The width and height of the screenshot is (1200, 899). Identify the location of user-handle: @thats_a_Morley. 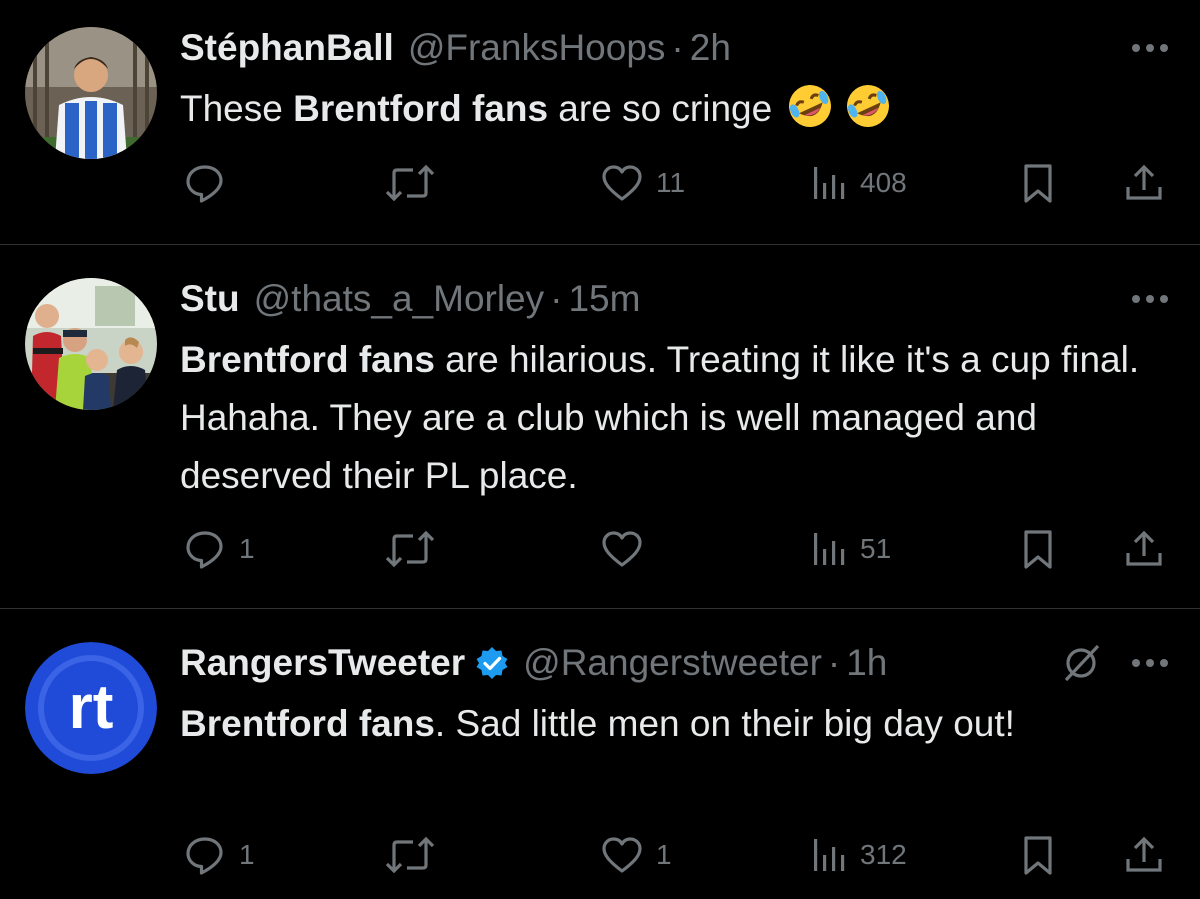
(399, 299).